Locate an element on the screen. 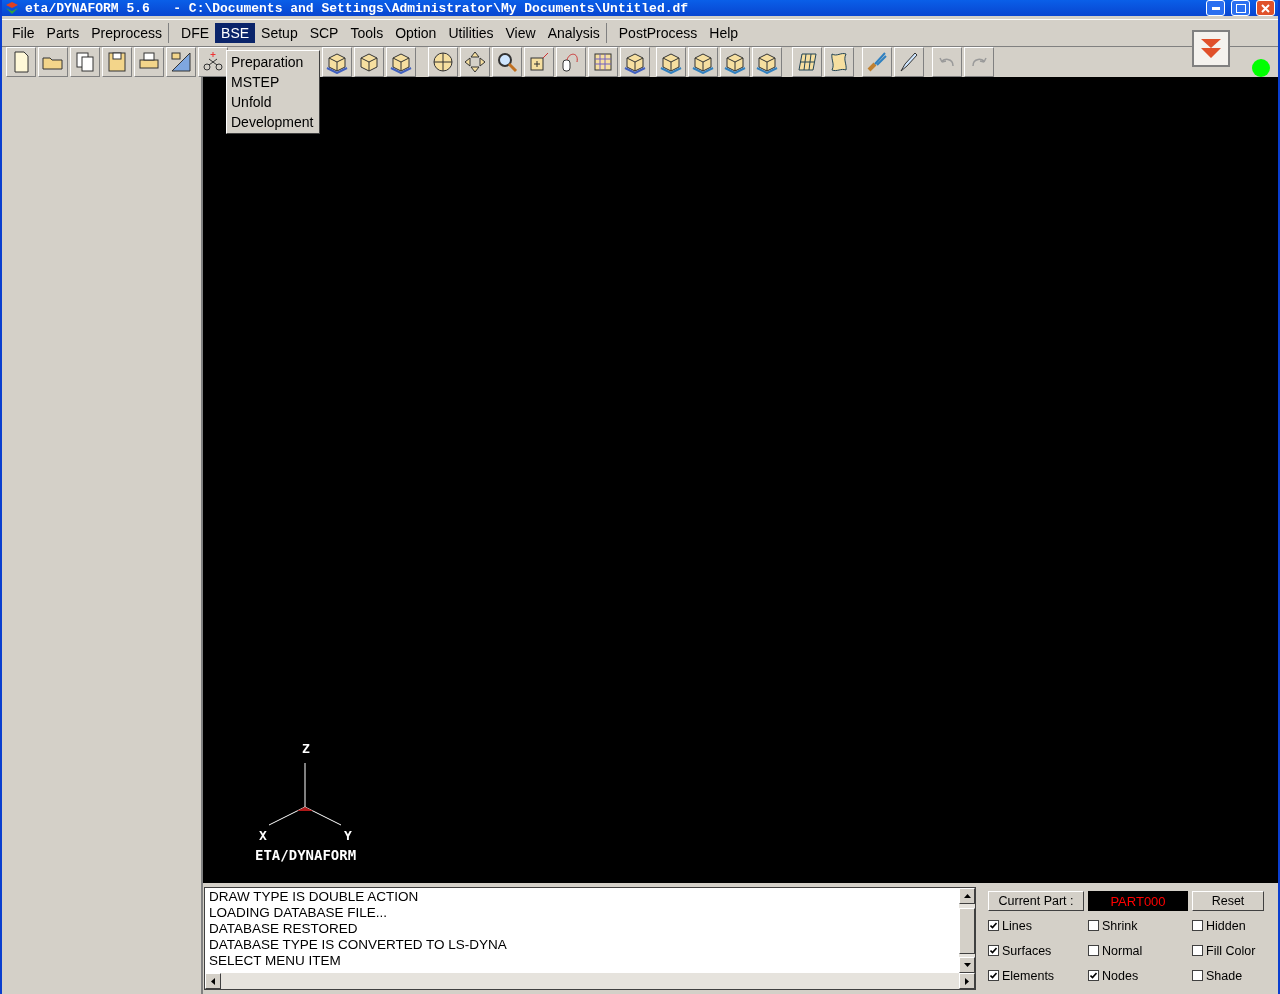  menu-option: Preparation is located at coordinates (273, 62).